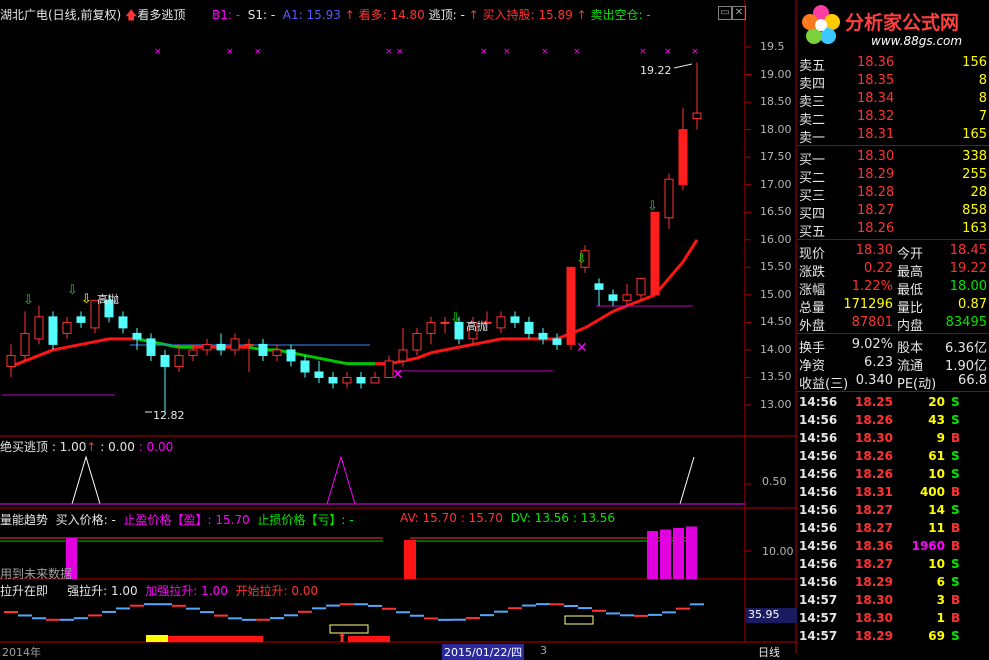 Image resolution: width=989 pixels, height=660 pixels. Describe the element at coordinates (936, 510) in the screenshot. I see `tick-volume: 14` at that location.